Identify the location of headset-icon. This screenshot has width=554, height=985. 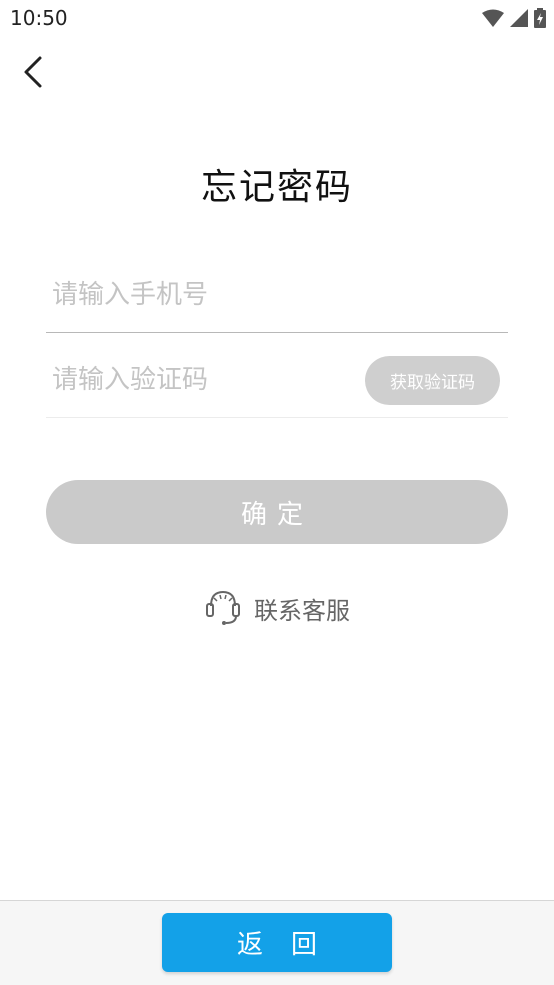
(223, 608).